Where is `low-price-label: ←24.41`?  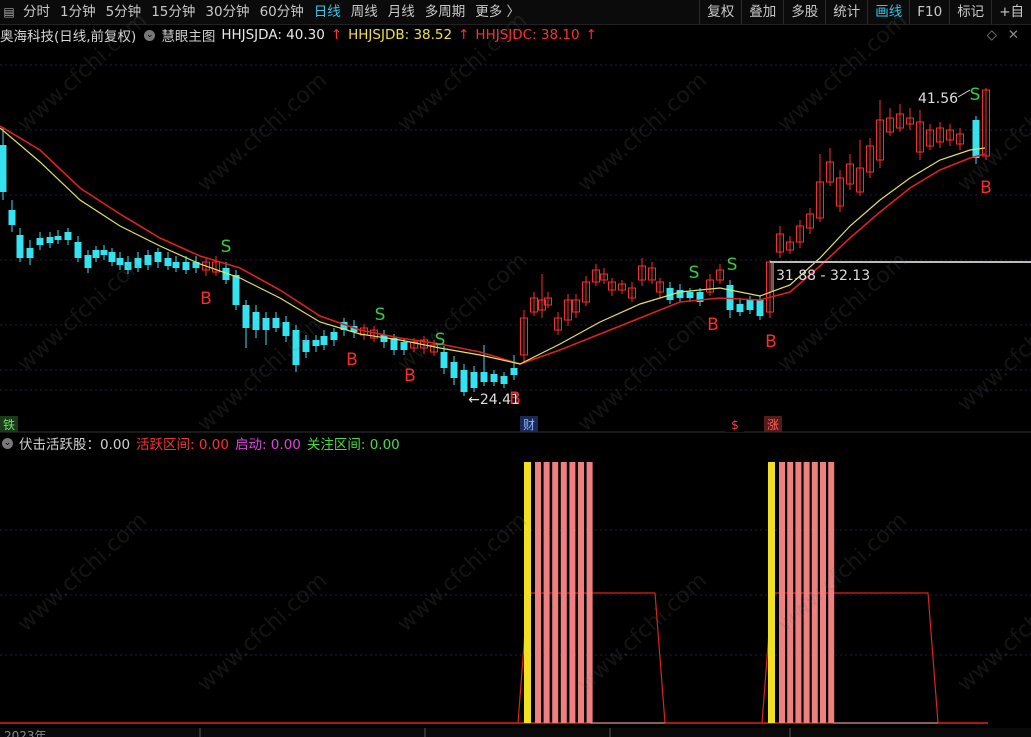
low-price-label: ←24.41 is located at coordinates (494, 400).